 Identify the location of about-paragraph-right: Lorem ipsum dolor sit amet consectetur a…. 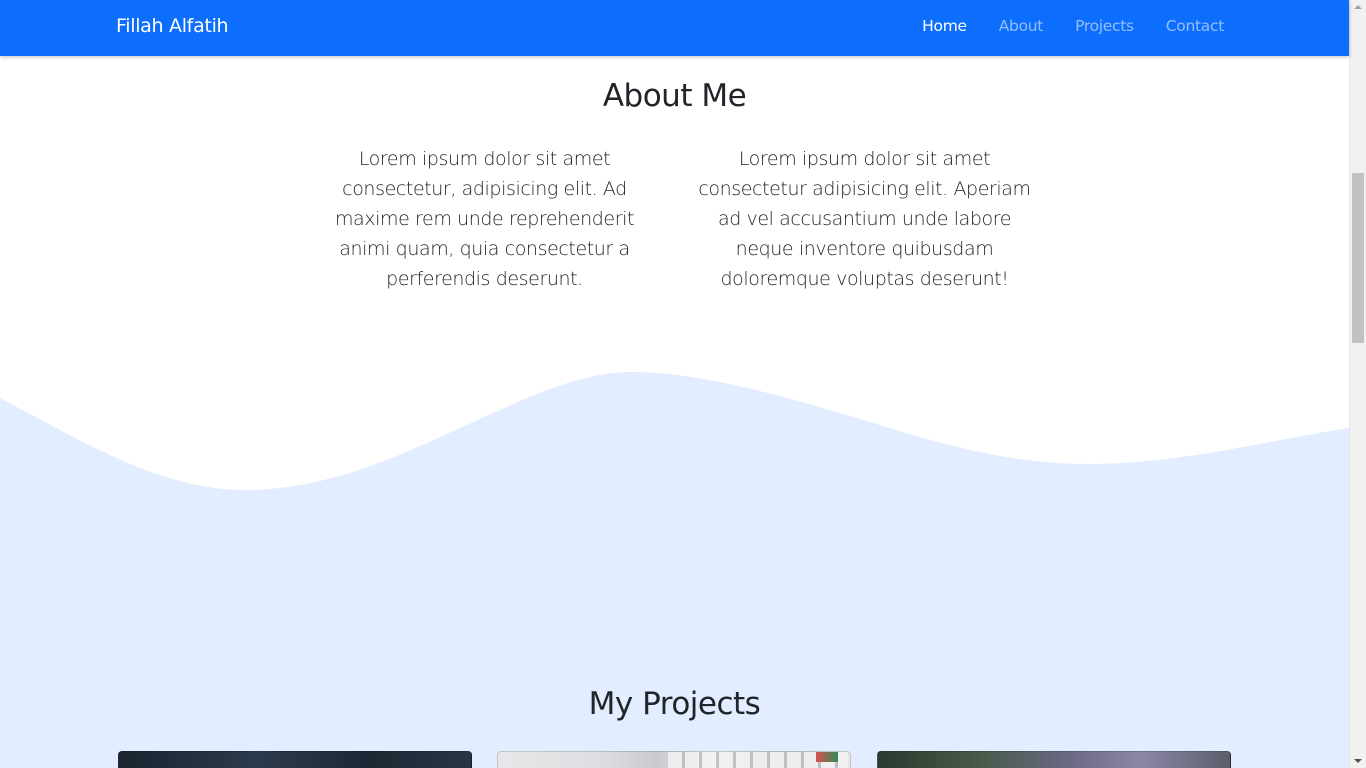
(864, 219).